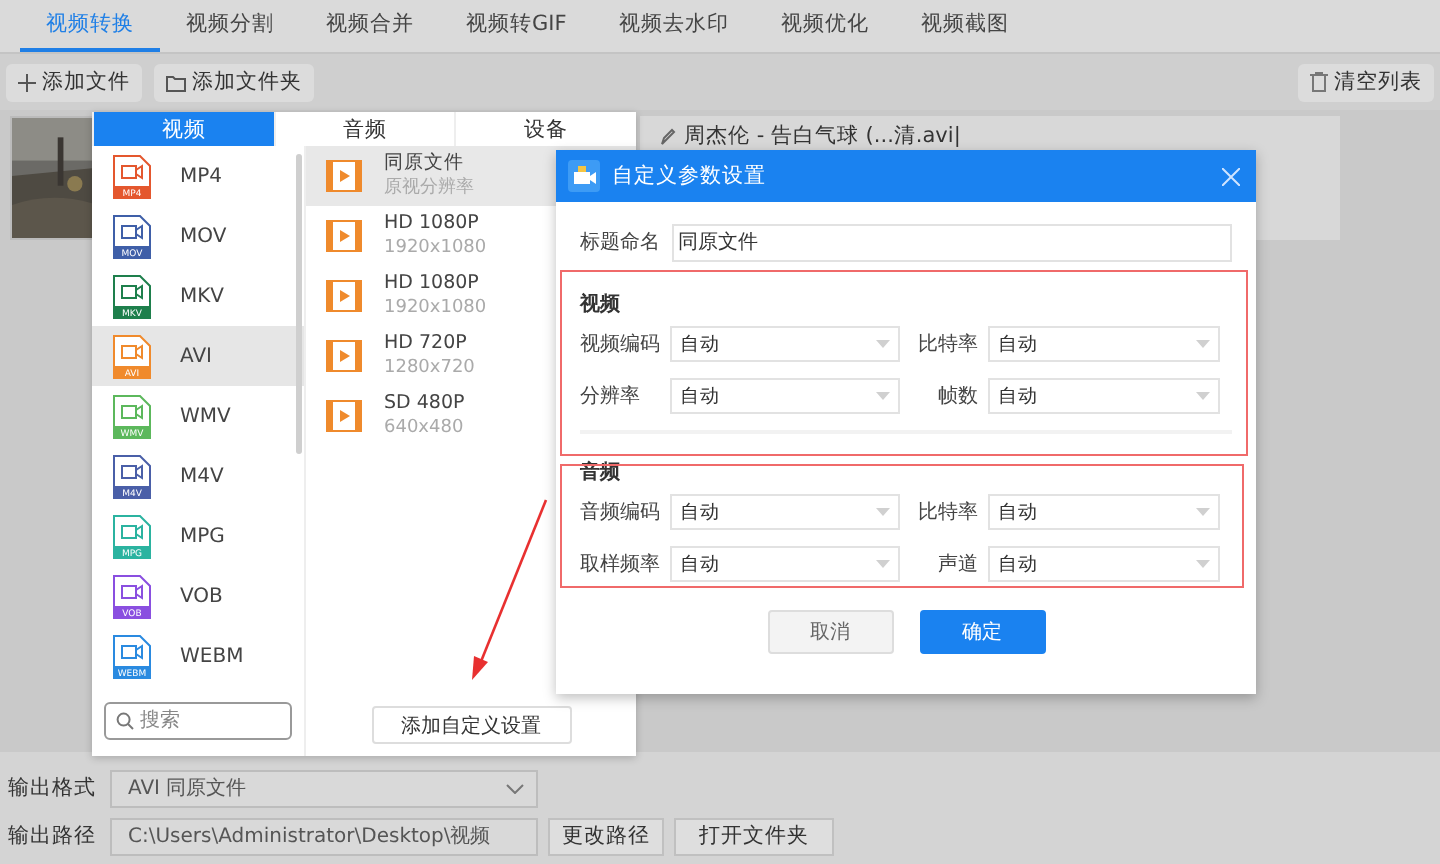 Image resolution: width=1440 pixels, height=864 pixels. I want to click on close-icon, so click(1231, 176).